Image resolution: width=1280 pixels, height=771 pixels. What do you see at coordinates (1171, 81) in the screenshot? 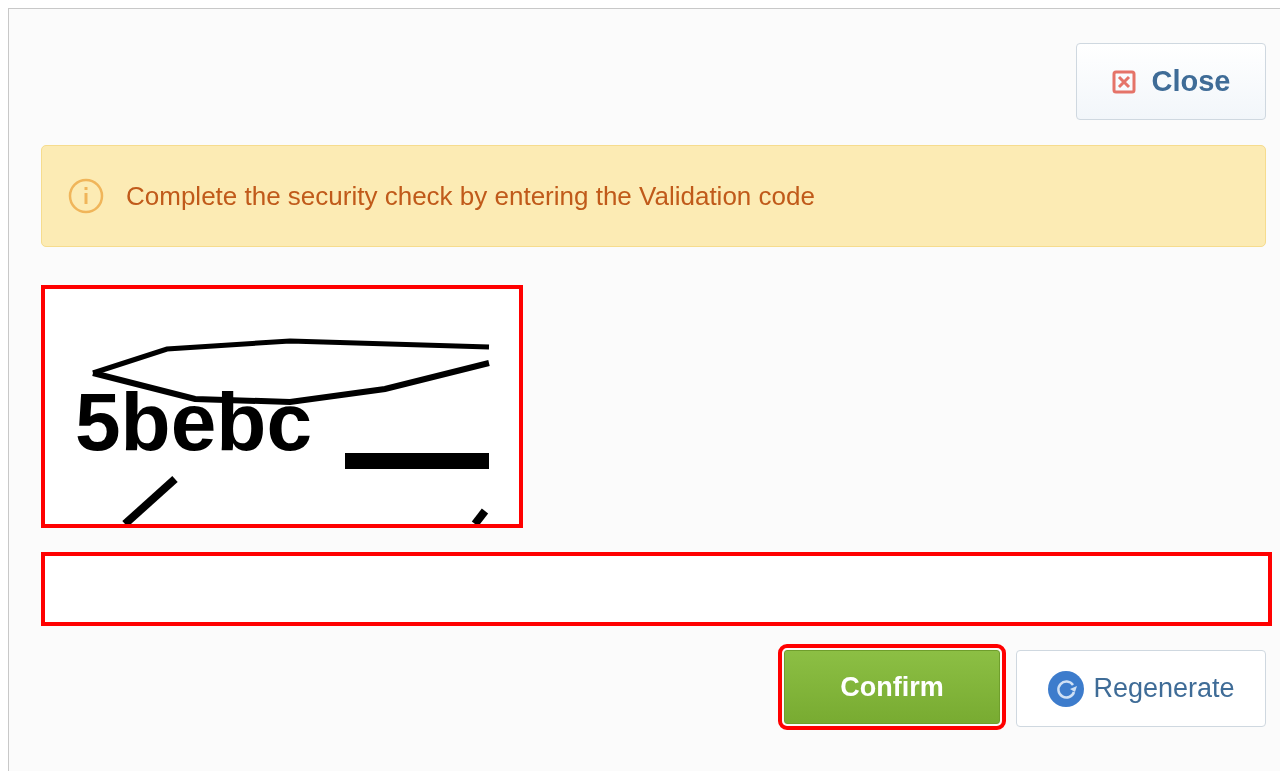
I see `close-button: Close` at bounding box center [1171, 81].